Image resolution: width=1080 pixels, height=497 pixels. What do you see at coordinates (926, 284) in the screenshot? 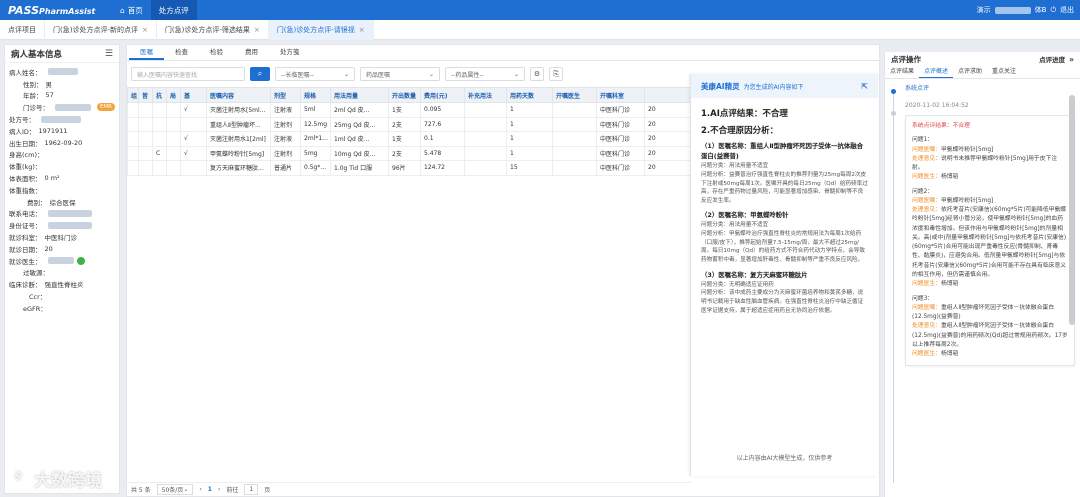
I see `doctor-label: 问题医生：` at bounding box center [926, 284].